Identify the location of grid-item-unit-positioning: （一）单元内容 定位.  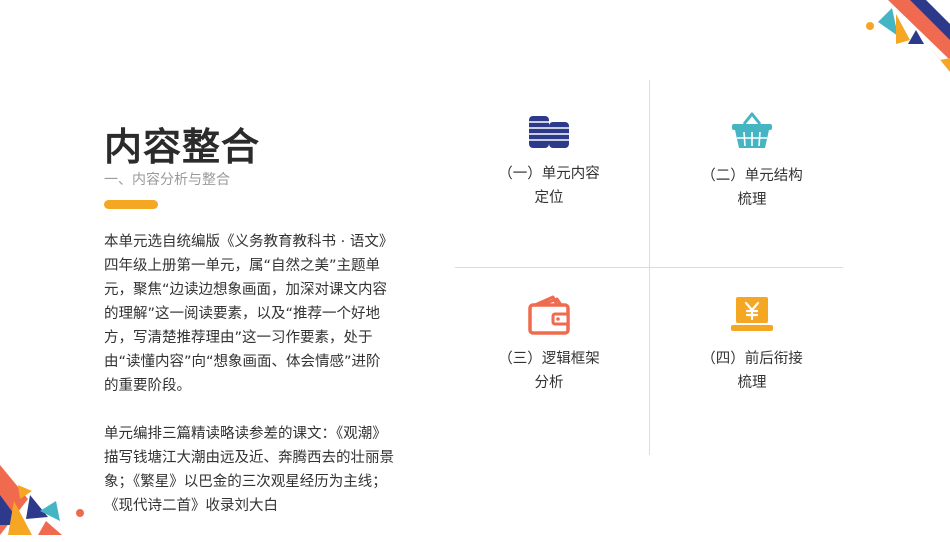
(549, 160).